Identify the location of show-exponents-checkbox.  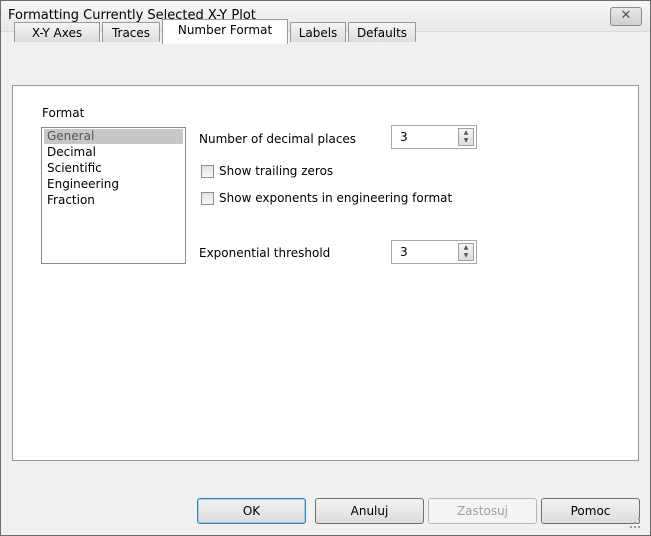
(207, 198).